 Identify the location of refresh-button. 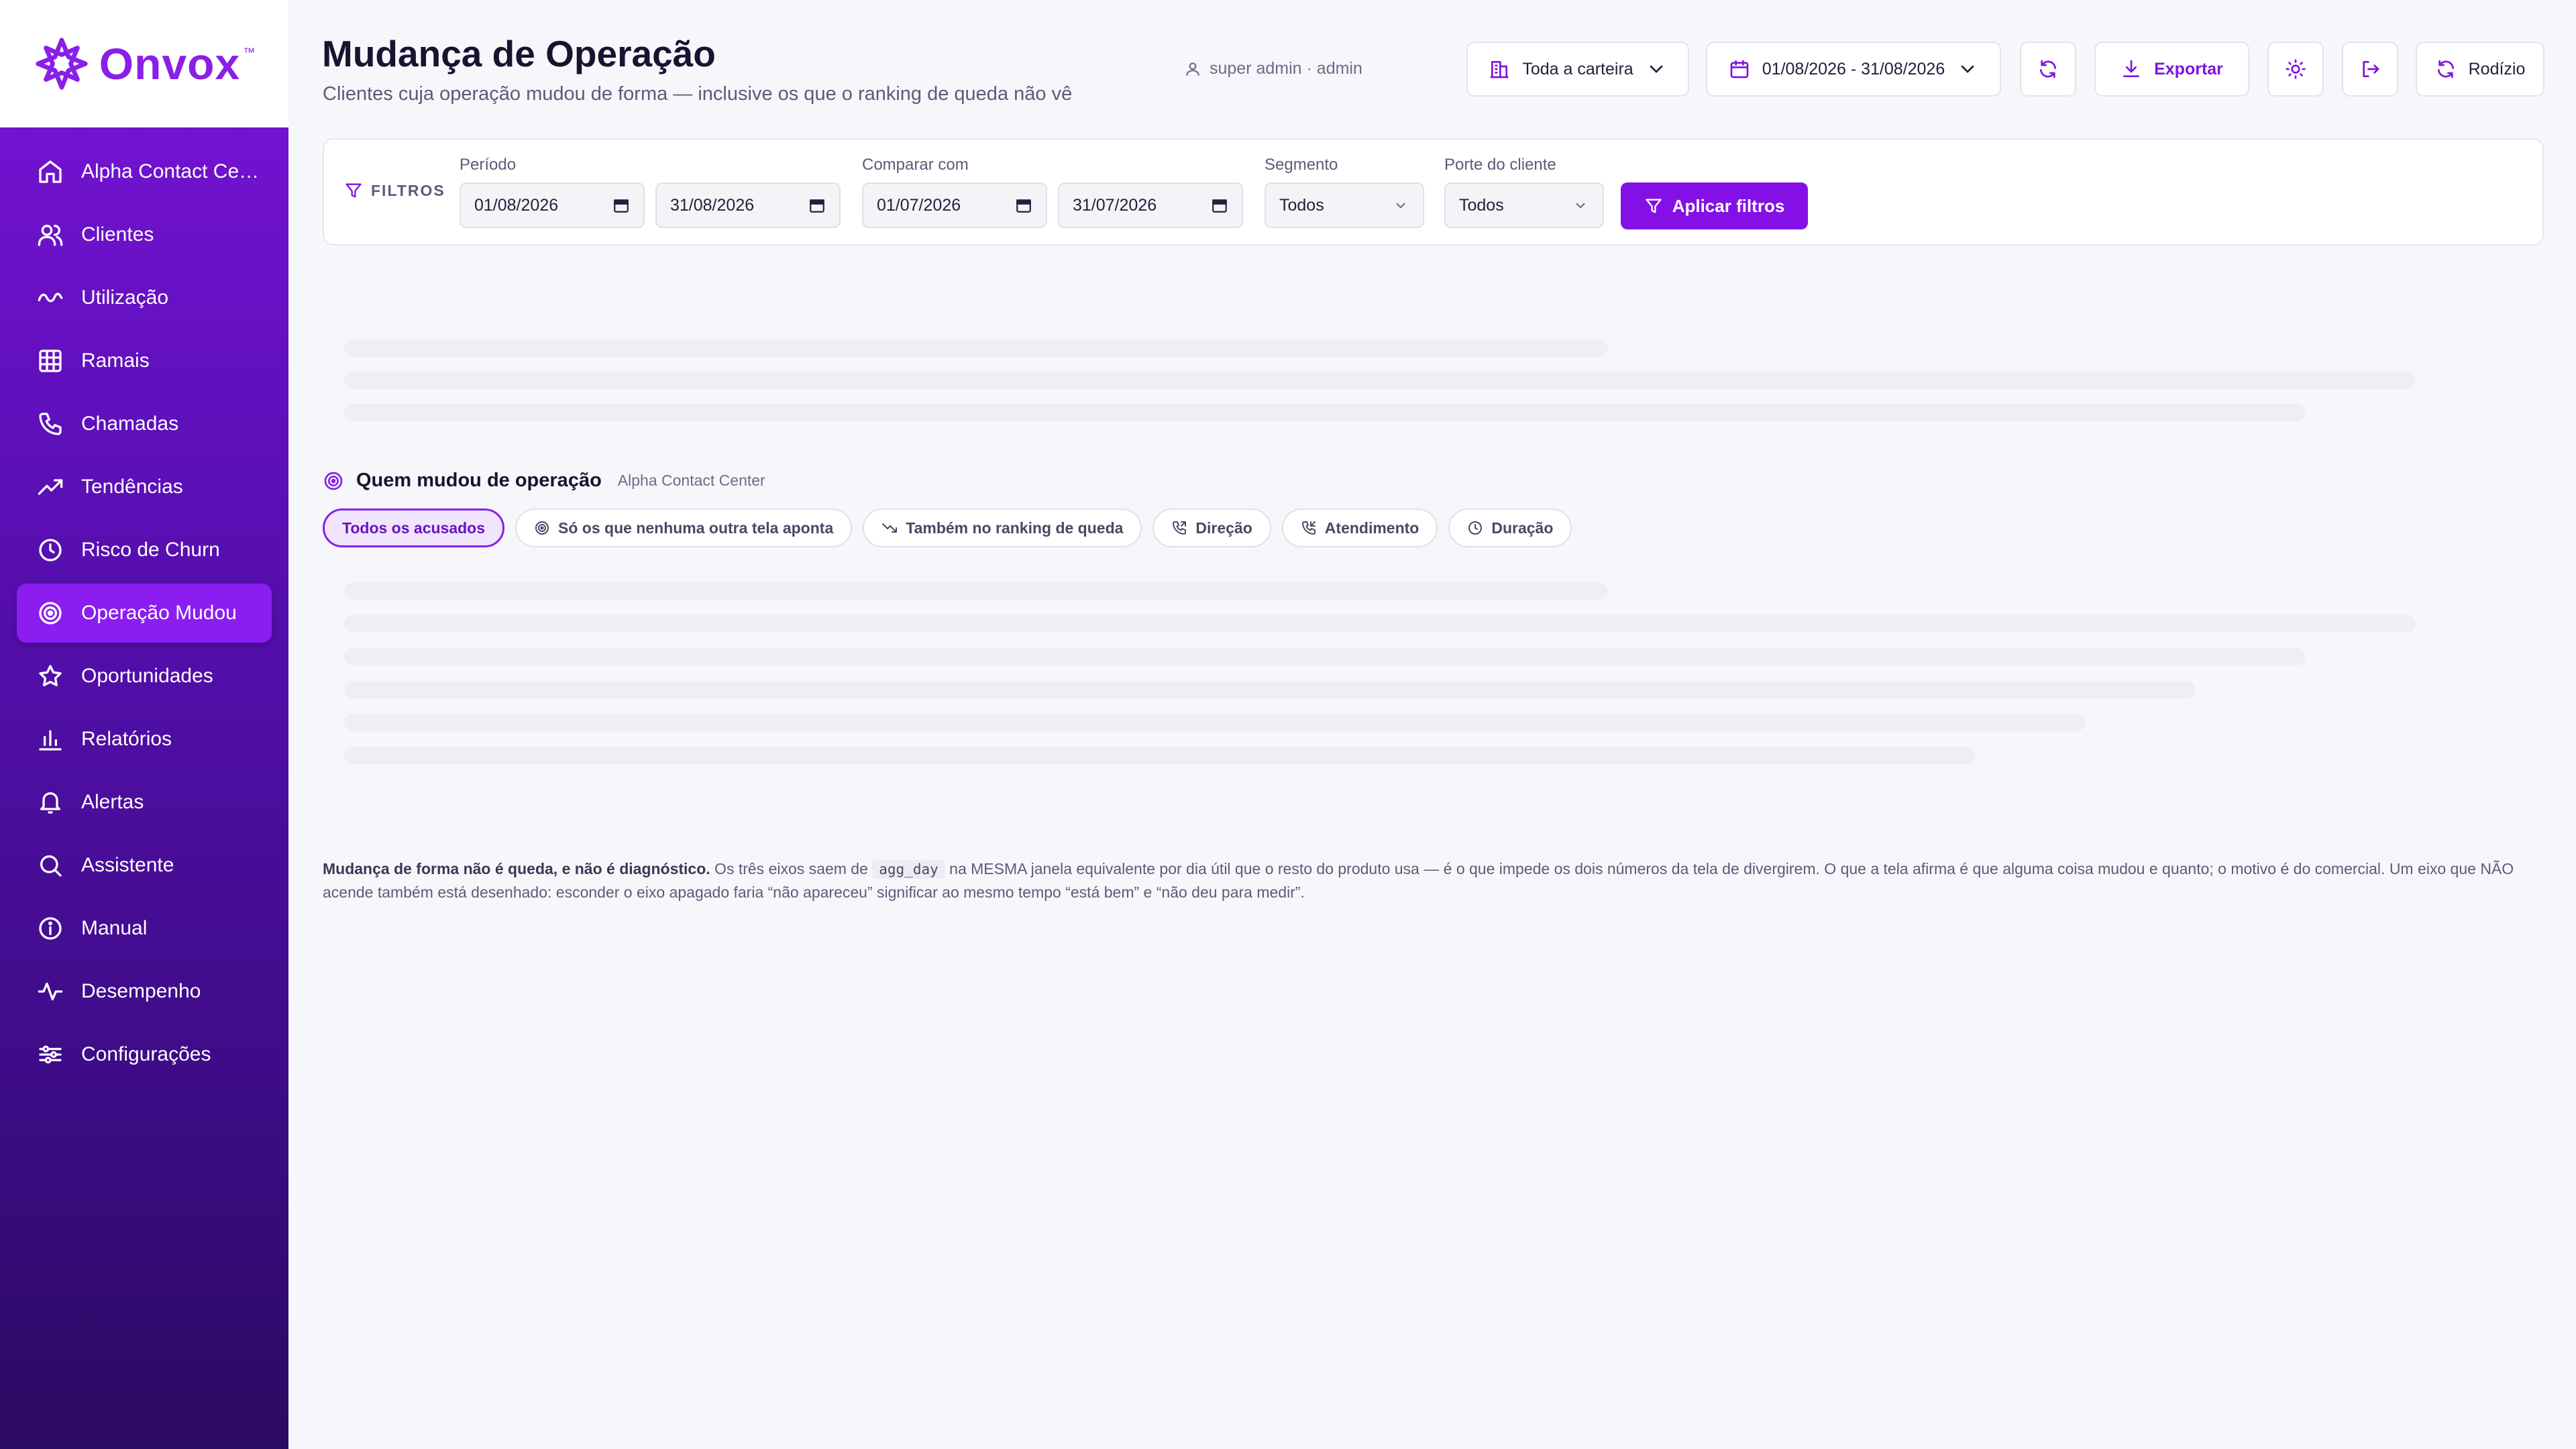
(2048, 69).